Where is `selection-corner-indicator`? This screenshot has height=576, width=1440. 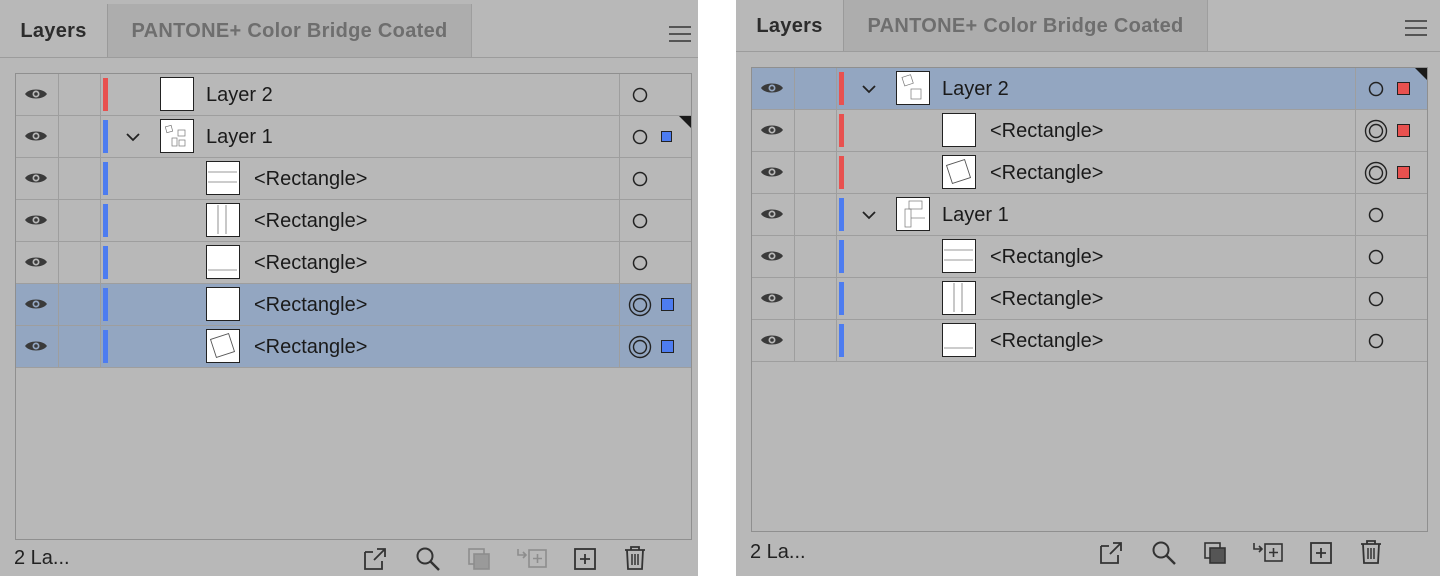
selection-corner-indicator is located at coordinates (685, 122).